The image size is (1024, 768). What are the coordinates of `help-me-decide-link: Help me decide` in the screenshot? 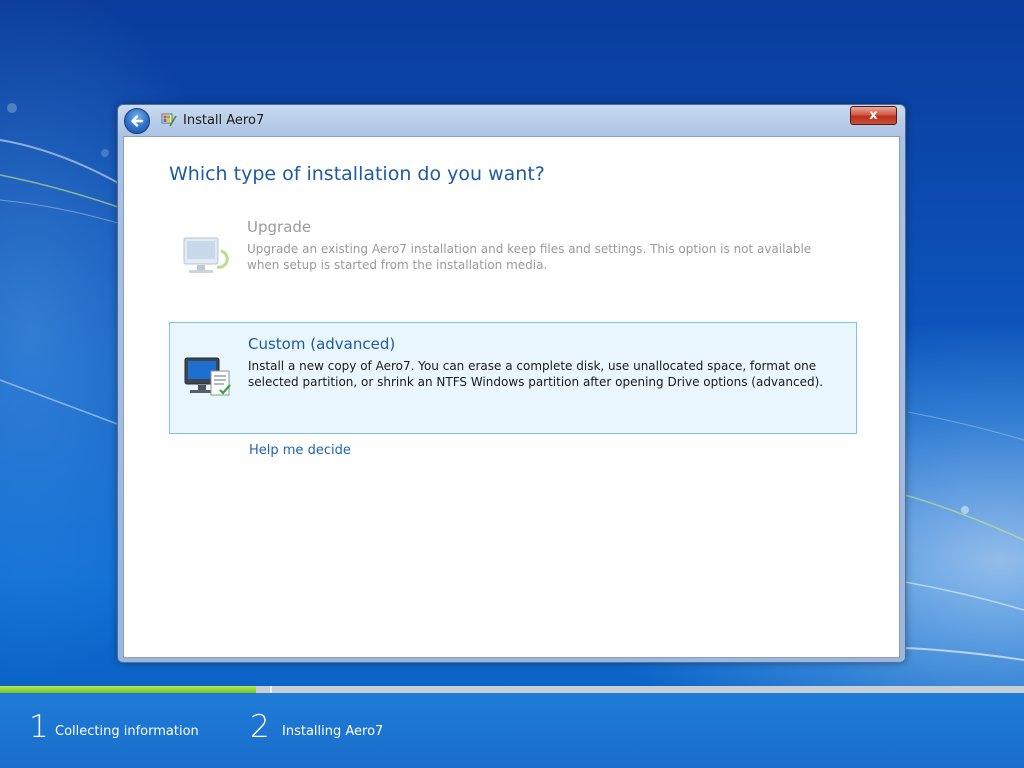 It's located at (300, 450).